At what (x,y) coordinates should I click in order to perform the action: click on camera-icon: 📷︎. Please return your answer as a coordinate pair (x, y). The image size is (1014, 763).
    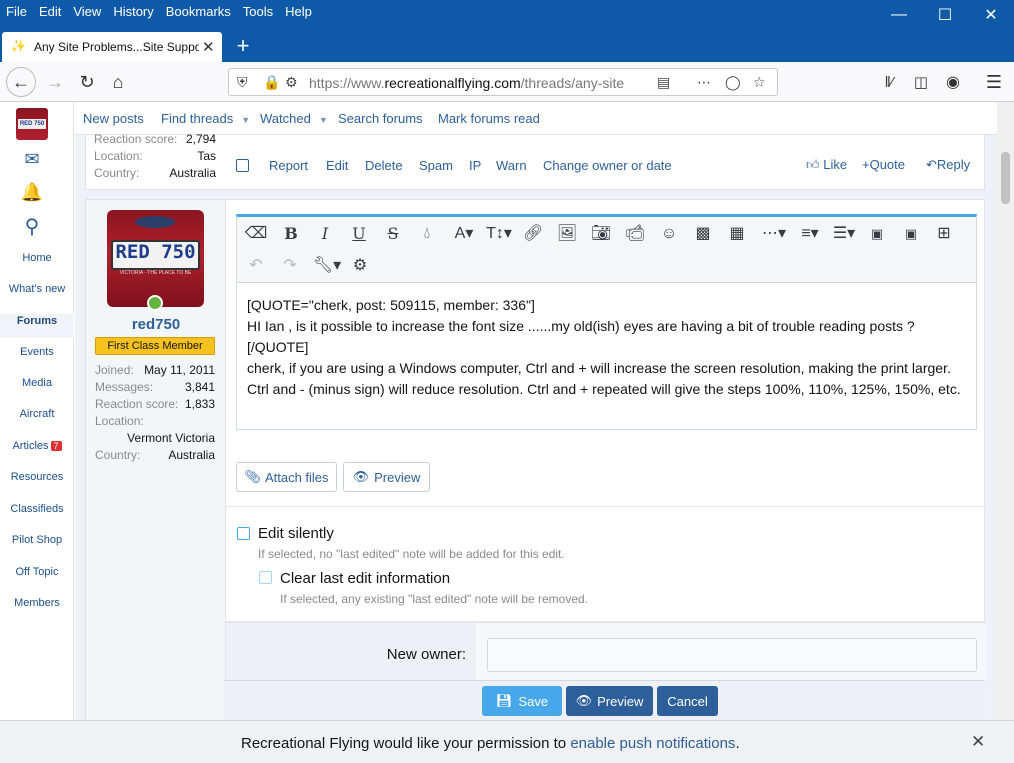
    Looking at the image, I should click on (601, 234).